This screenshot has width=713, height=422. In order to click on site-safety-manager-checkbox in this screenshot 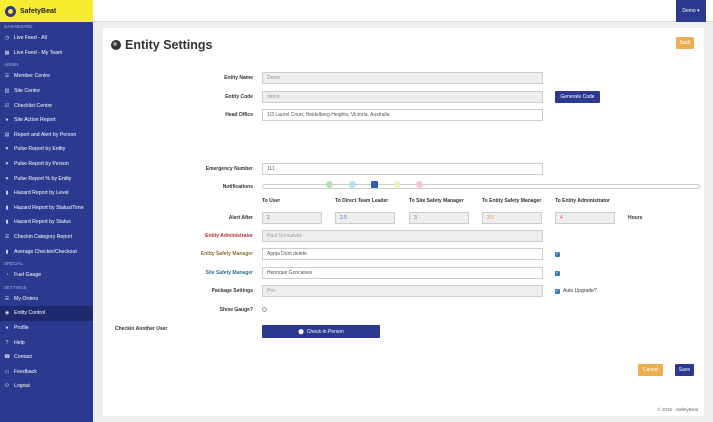, I will do `click(557, 273)`.